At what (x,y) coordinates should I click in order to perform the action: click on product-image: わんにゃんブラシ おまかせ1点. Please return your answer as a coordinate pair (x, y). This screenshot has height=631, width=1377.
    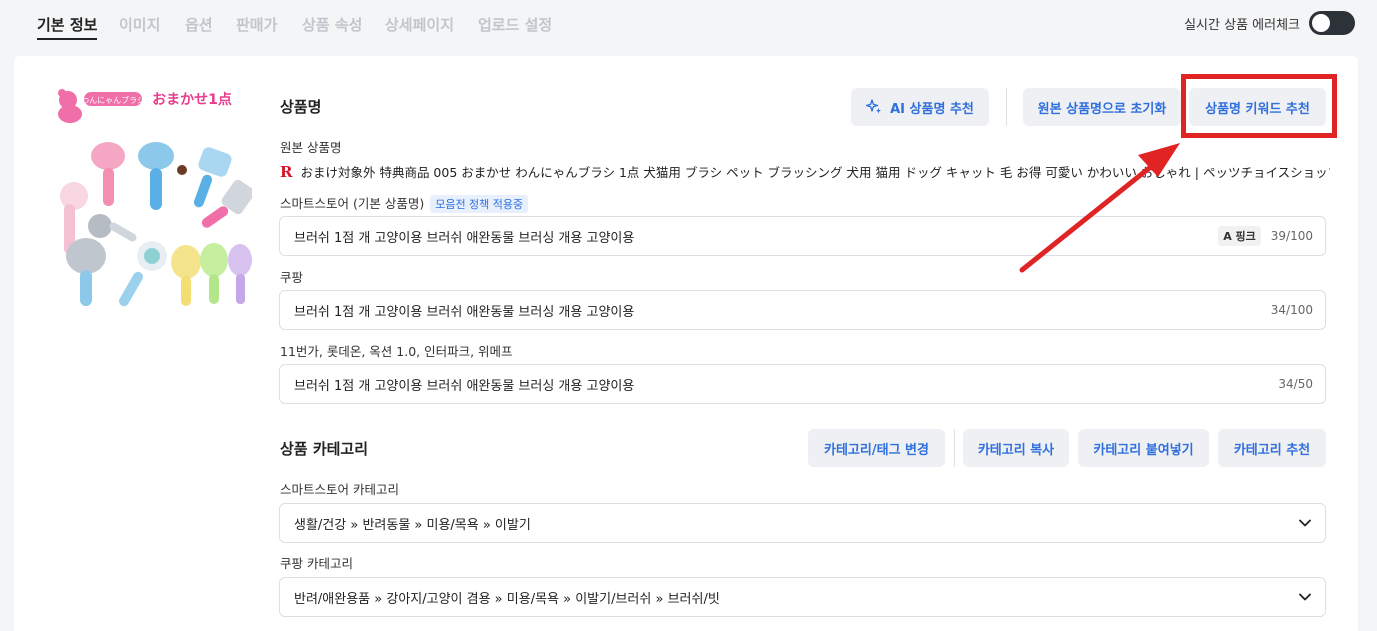
    Looking at the image, I should click on (152, 197).